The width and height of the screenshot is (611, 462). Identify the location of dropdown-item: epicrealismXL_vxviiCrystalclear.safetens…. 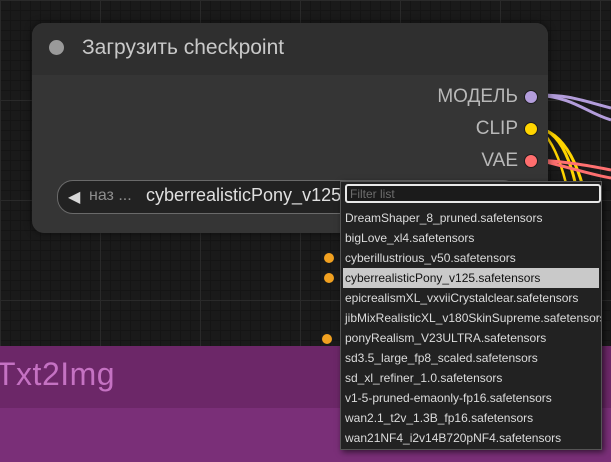
(471, 298).